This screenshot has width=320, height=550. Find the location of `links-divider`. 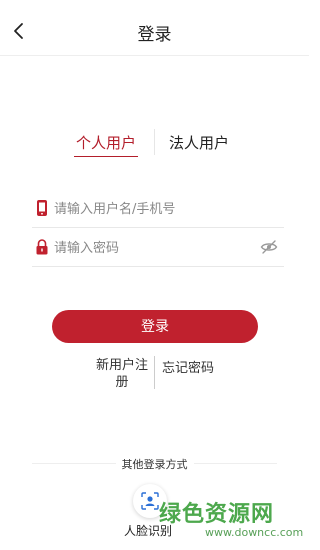

links-divider is located at coordinates (154, 372).